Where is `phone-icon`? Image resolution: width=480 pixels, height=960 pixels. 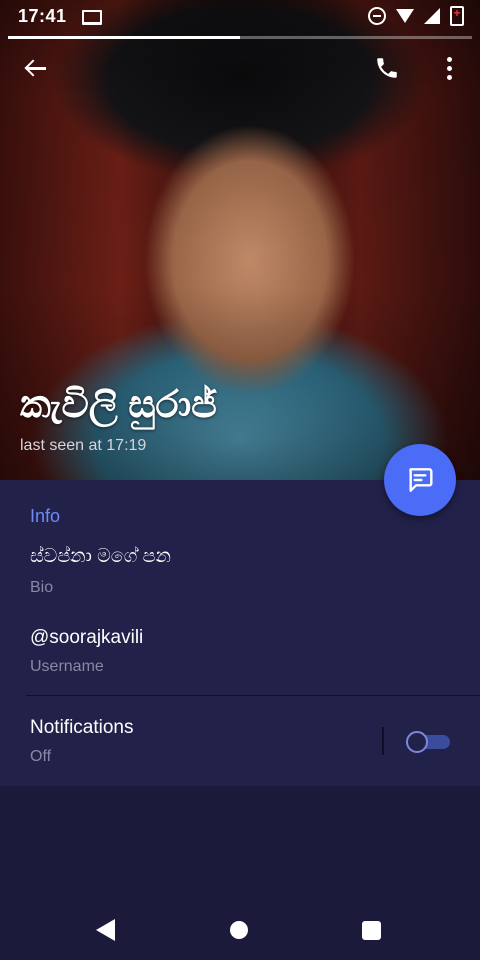 phone-icon is located at coordinates (387, 68).